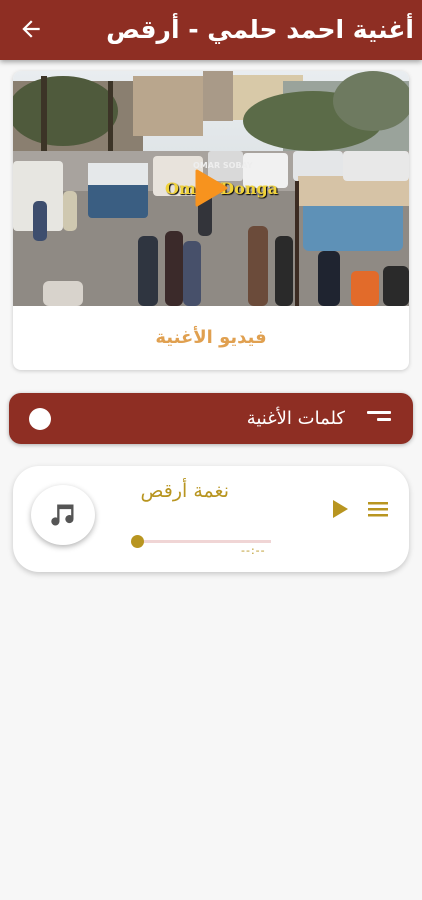 This screenshot has height=900, width=422. Describe the element at coordinates (211, 338) in the screenshot. I see `video-label: فيديو الأغنية` at that location.